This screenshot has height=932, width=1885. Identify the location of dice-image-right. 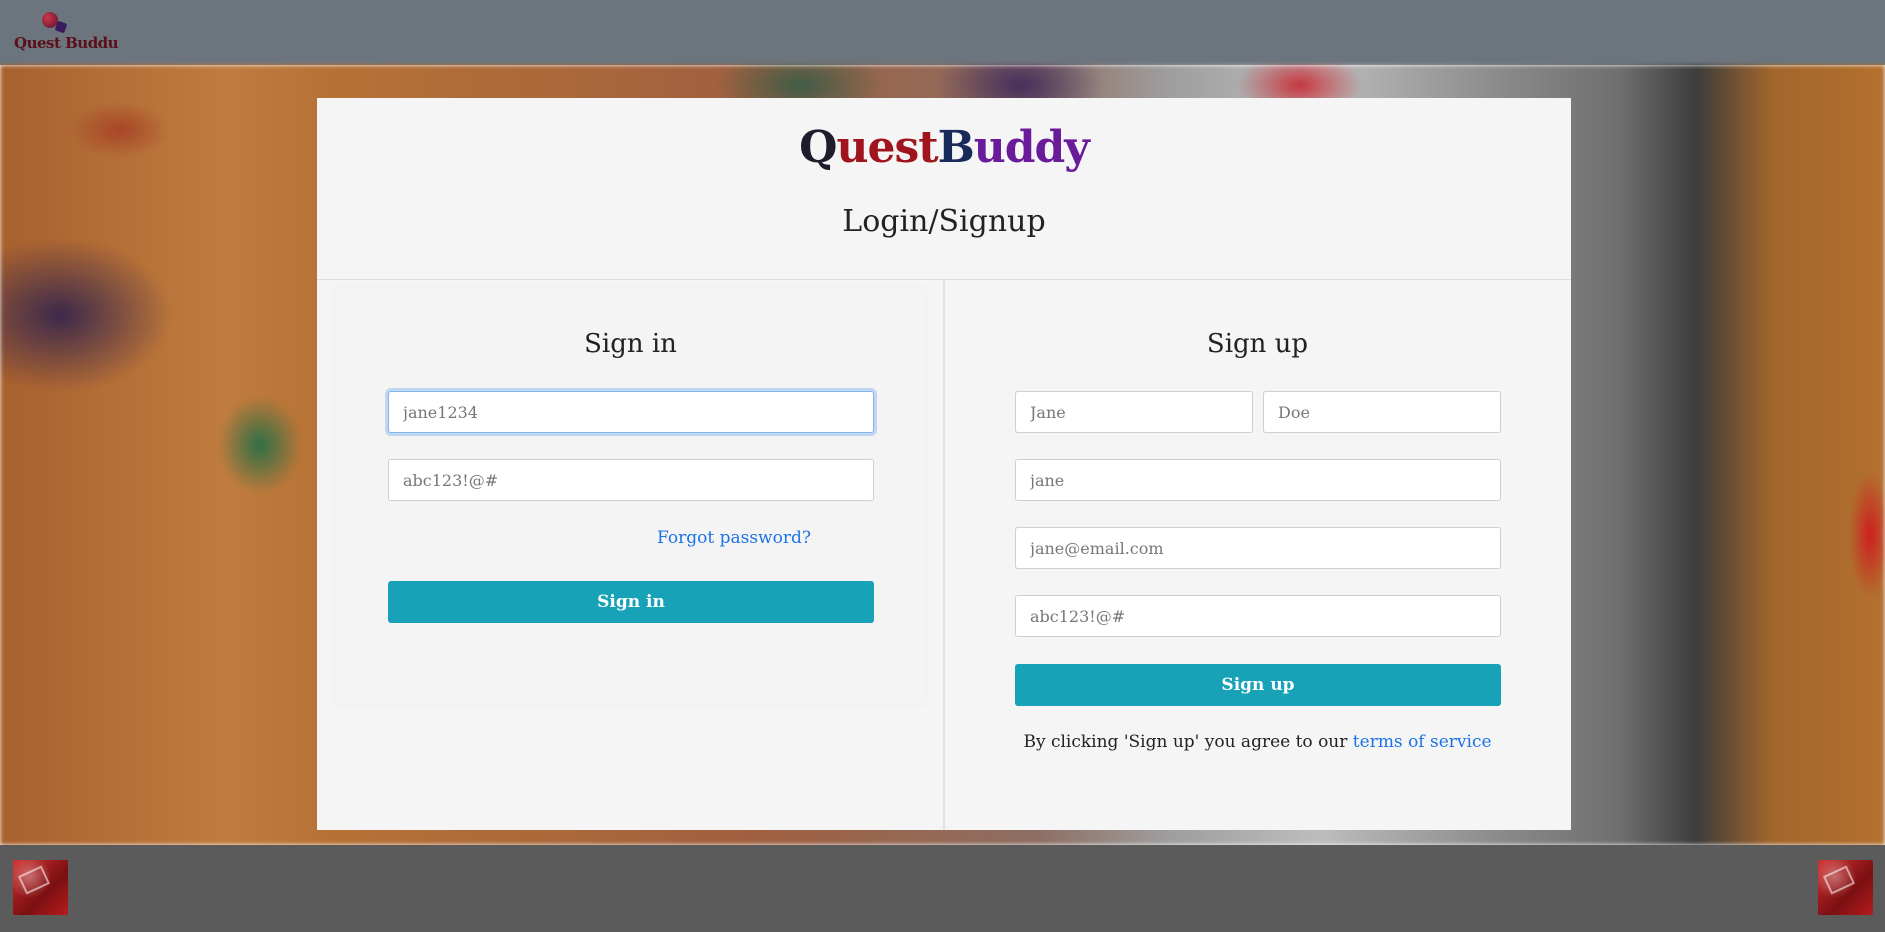
(1845, 887).